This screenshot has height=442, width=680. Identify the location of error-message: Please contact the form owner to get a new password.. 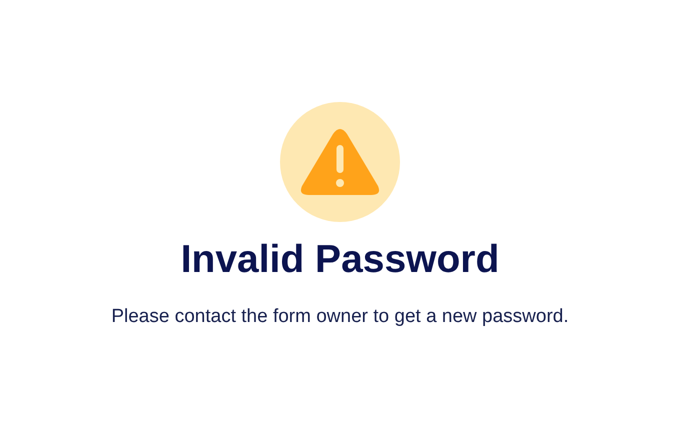
(340, 316).